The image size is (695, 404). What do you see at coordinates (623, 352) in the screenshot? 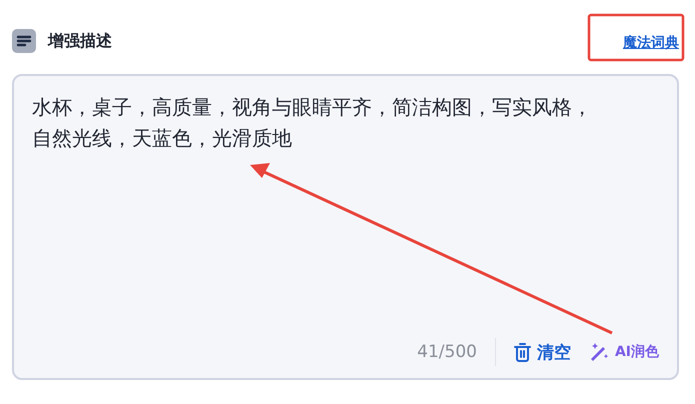
I see `ai-polish-button: AI润色` at bounding box center [623, 352].